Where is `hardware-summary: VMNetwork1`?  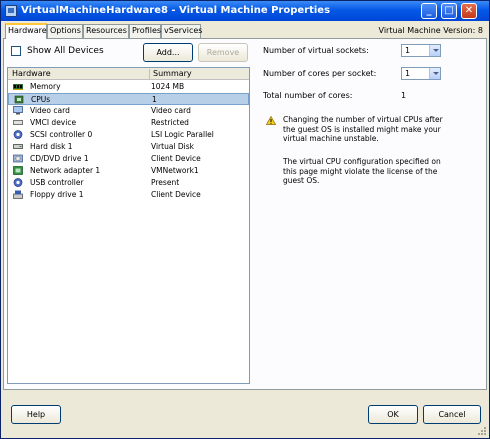
hardware-summary: VMNetwork1 is located at coordinates (175, 170).